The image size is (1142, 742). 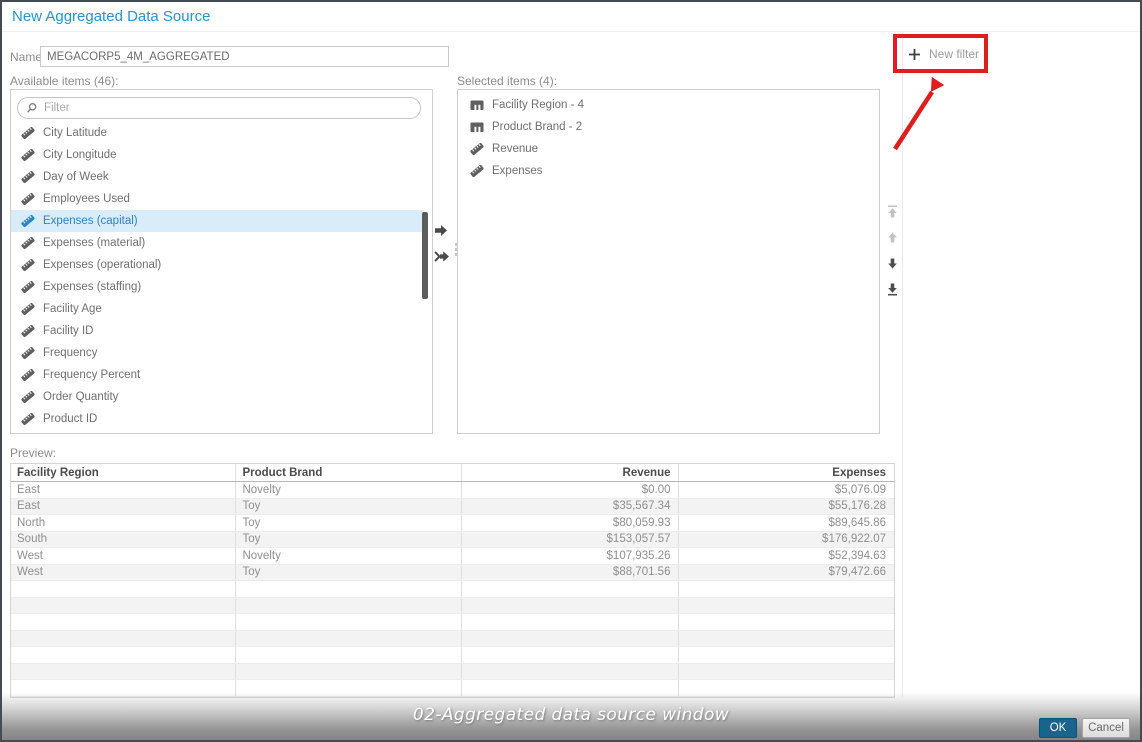 I want to click on available-item: Expenses (staffing), so click(x=217, y=287).